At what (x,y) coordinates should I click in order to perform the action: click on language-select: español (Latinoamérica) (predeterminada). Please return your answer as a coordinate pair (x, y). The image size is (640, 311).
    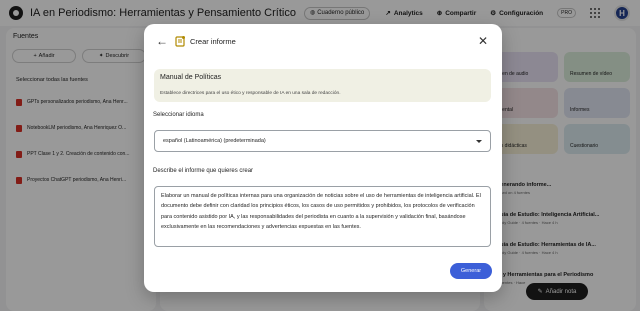
    Looking at the image, I should click on (322, 141).